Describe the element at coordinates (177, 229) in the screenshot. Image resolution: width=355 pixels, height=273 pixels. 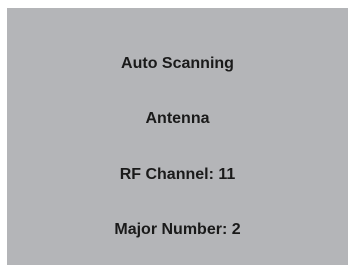
I see `major-number-label: Major Number: 2` at that location.